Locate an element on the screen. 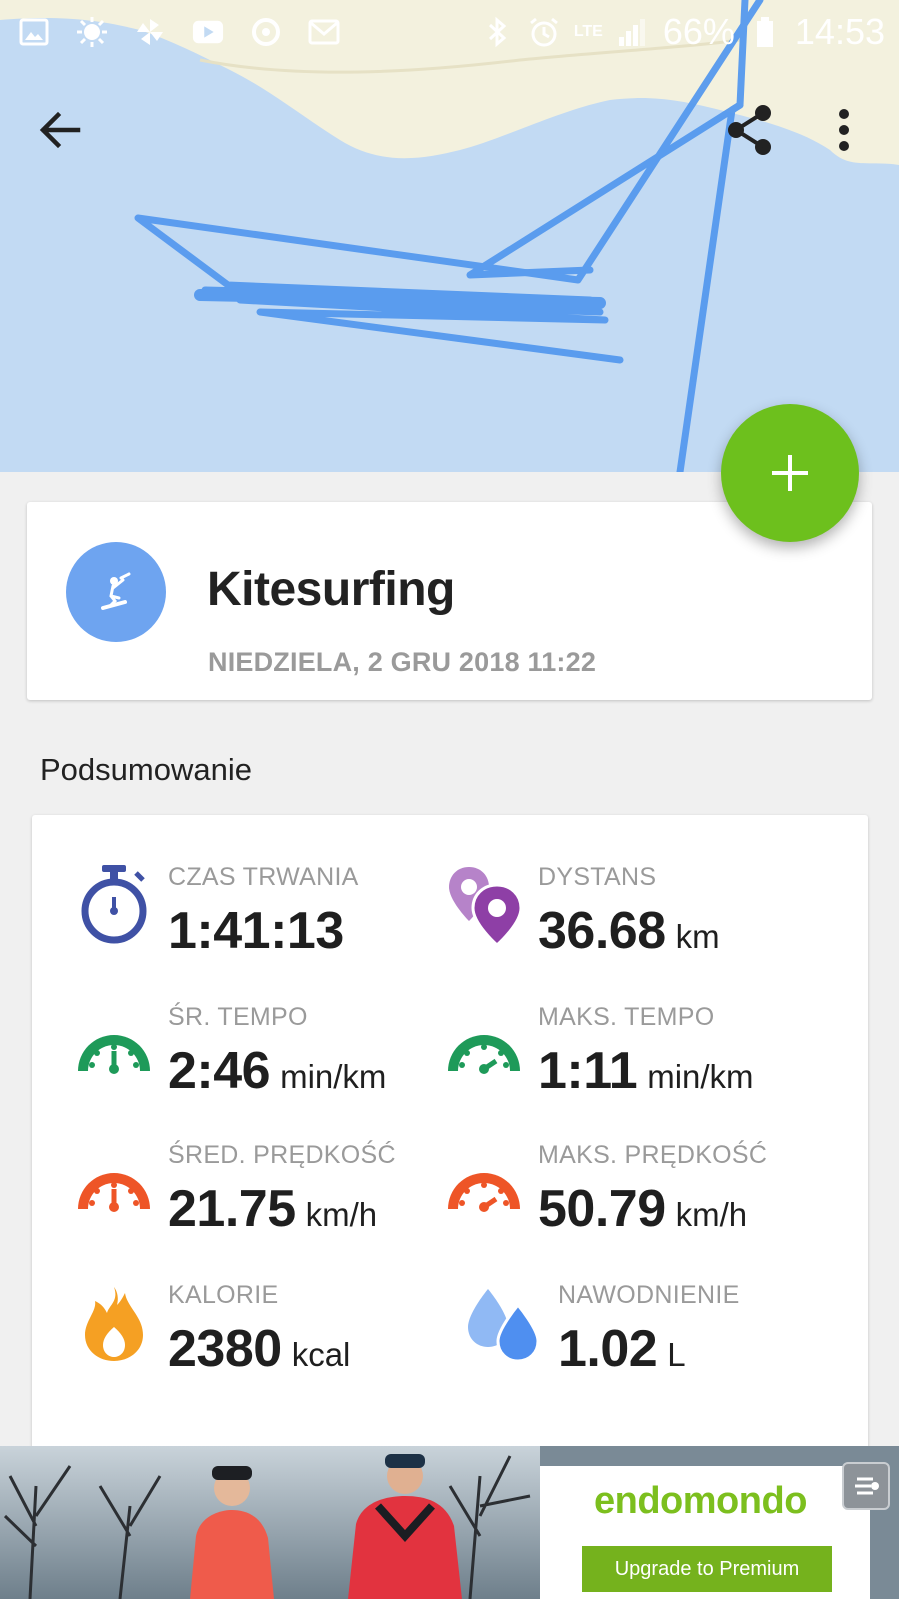 Image resolution: width=899 pixels, height=1599 pixels. stat-label: KALORIE is located at coordinates (223, 1295).